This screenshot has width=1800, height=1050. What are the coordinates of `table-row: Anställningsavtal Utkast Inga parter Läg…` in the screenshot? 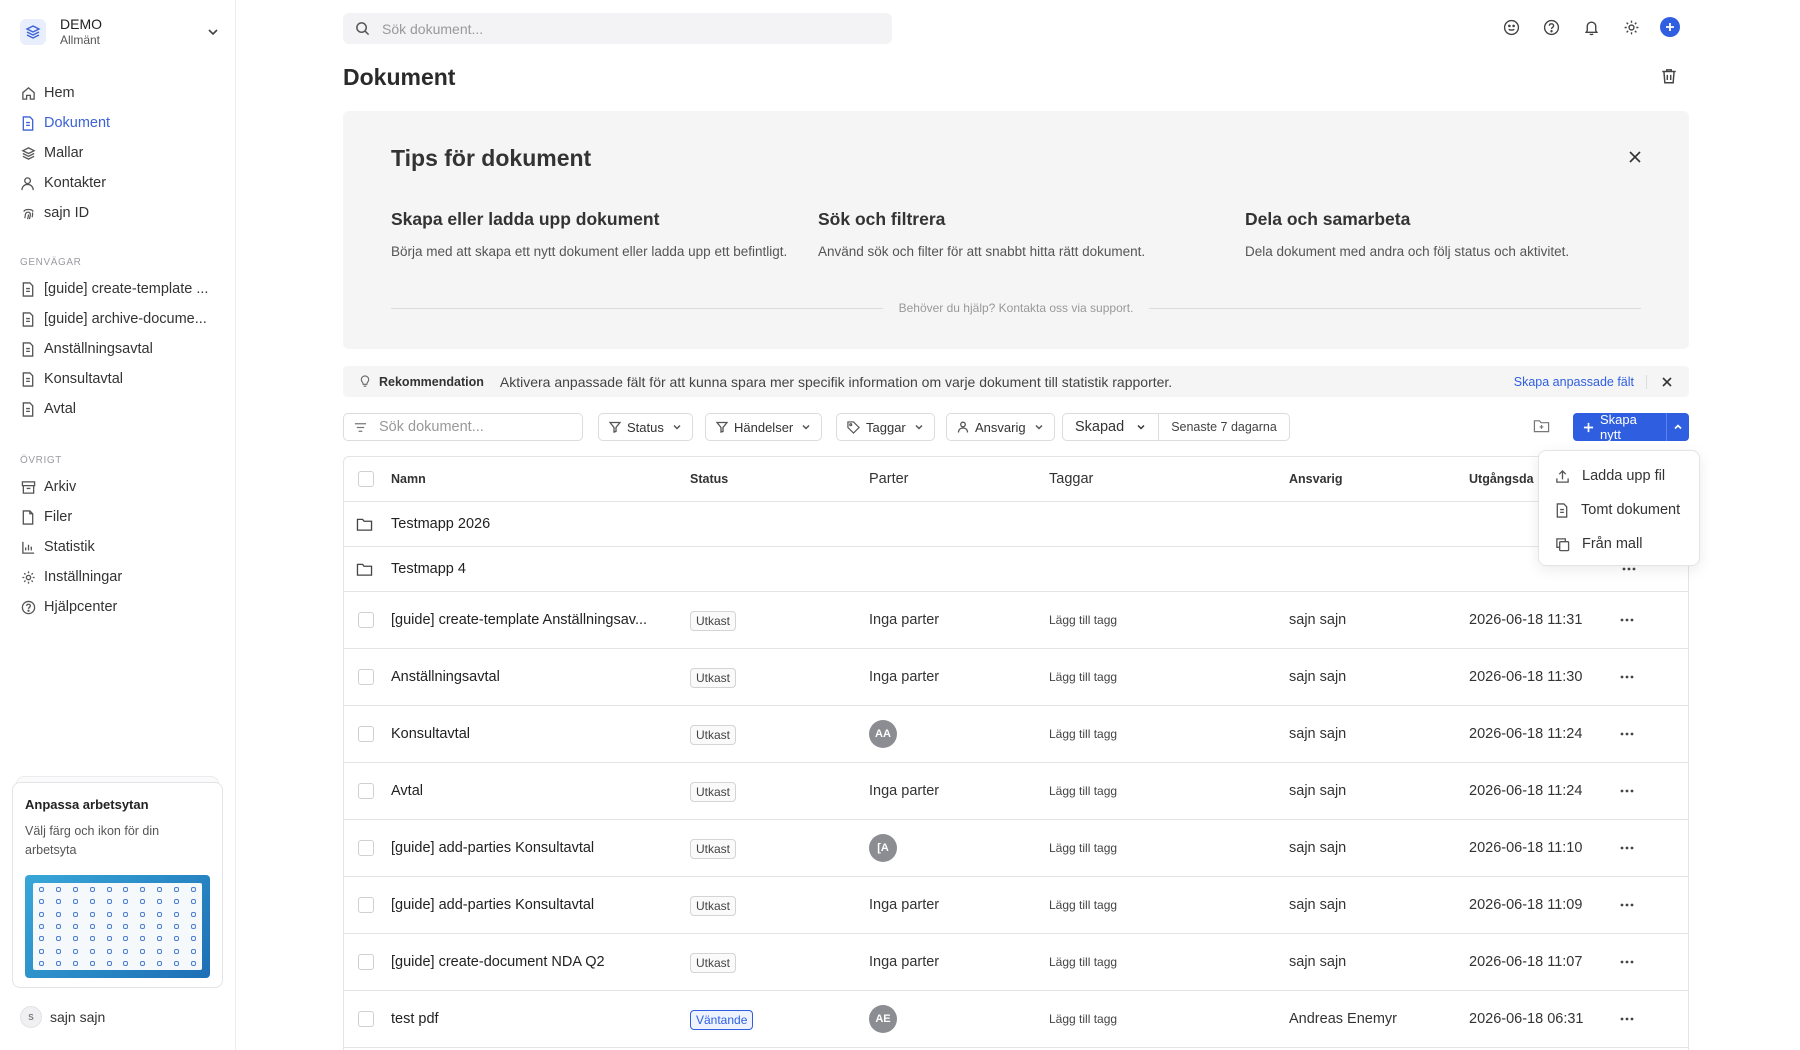 It's located at (1016, 677).